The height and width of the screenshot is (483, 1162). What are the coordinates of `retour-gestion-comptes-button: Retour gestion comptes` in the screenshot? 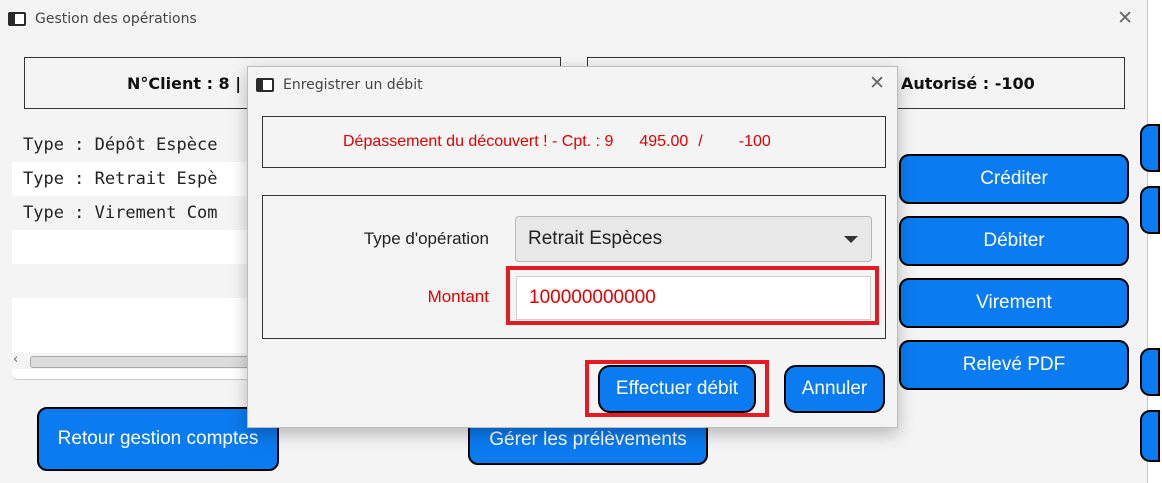 It's located at (158, 439).